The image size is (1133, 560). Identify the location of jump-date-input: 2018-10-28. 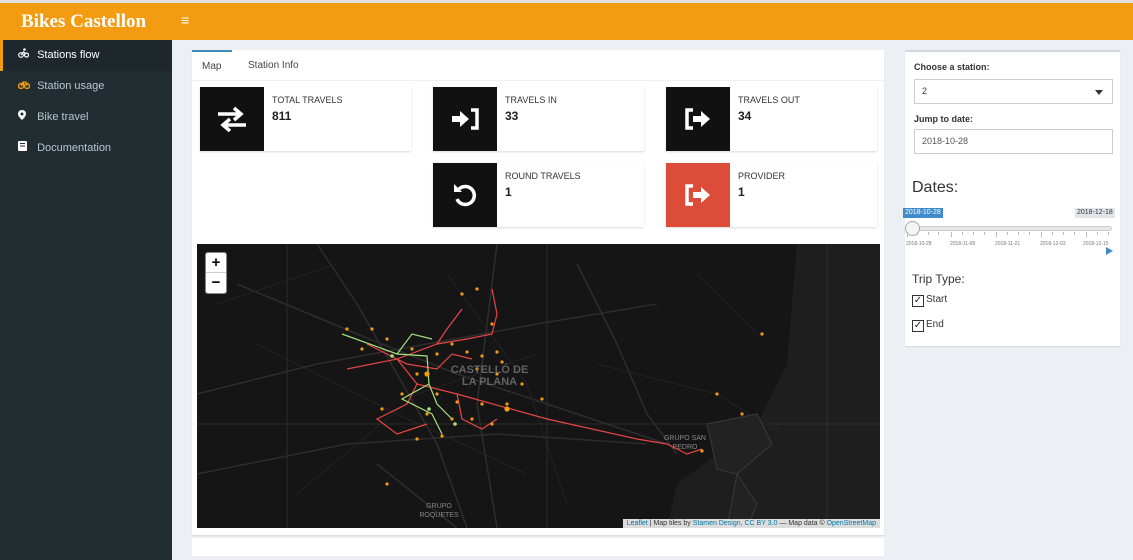
(1013, 141).